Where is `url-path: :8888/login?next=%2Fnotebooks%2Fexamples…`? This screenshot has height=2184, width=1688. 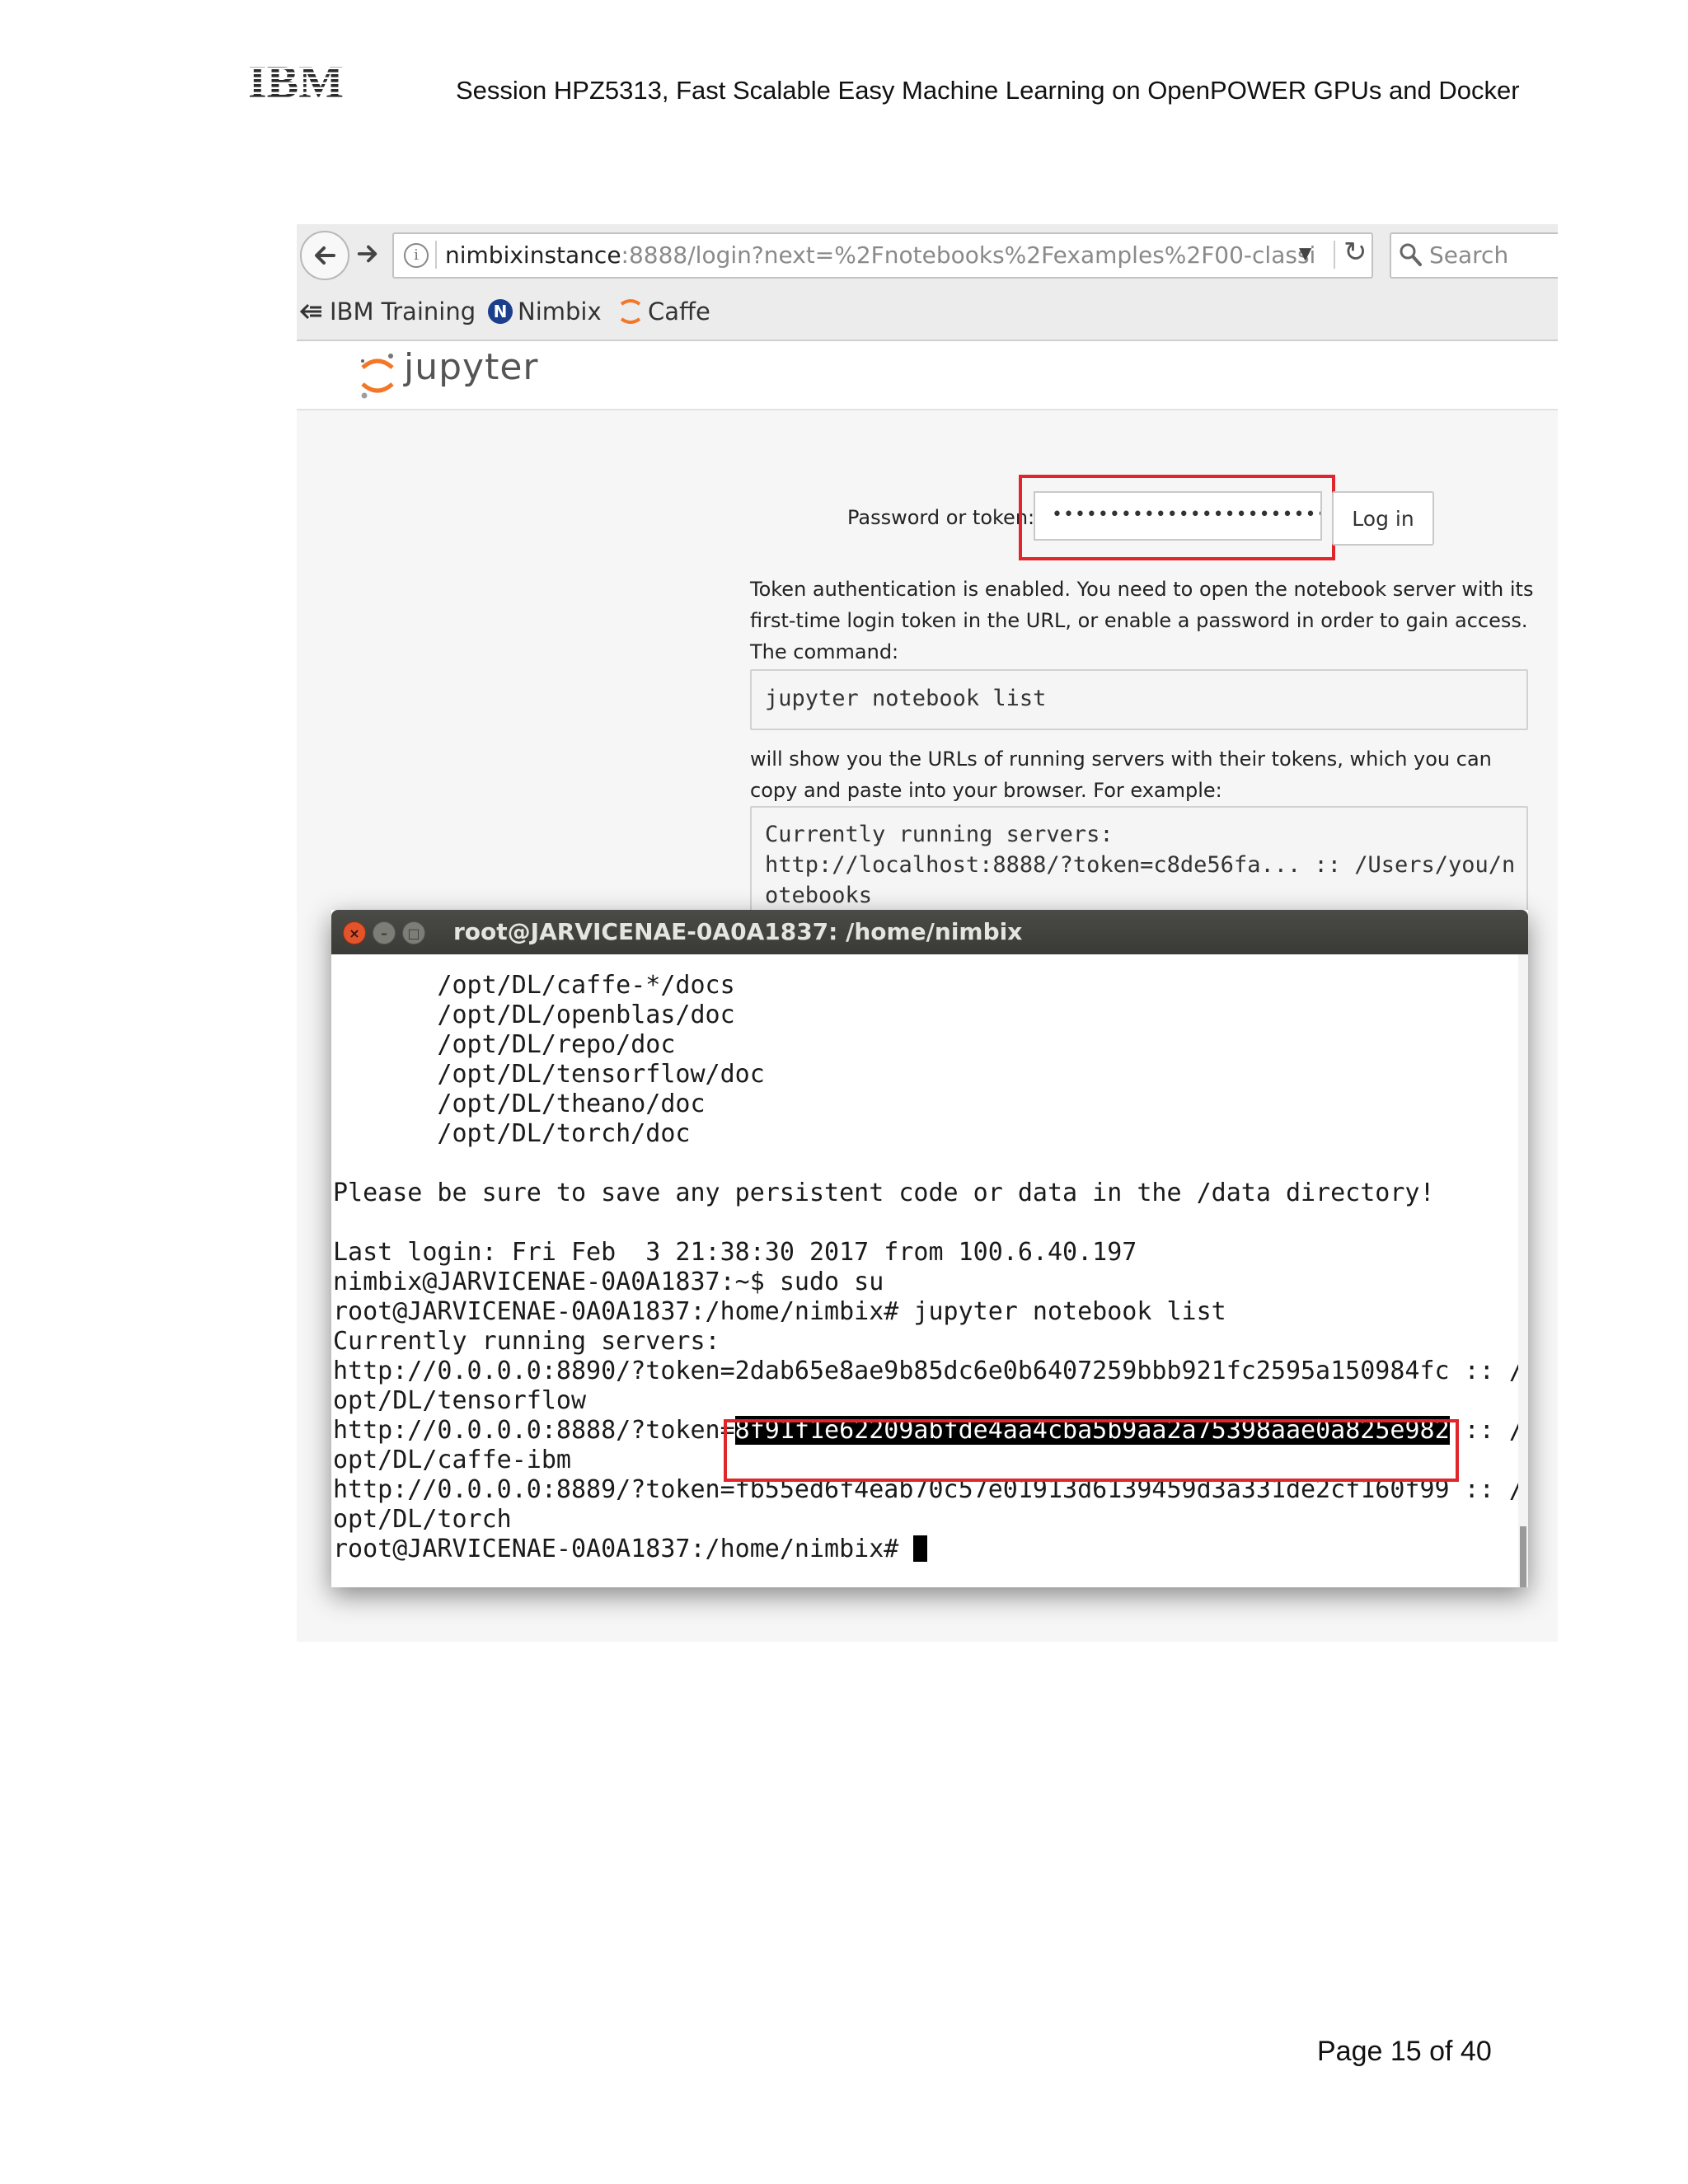 url-path: :8888/login?next=%2Fnotebooks%2Fexamples… is located at coordinates (969, 255).